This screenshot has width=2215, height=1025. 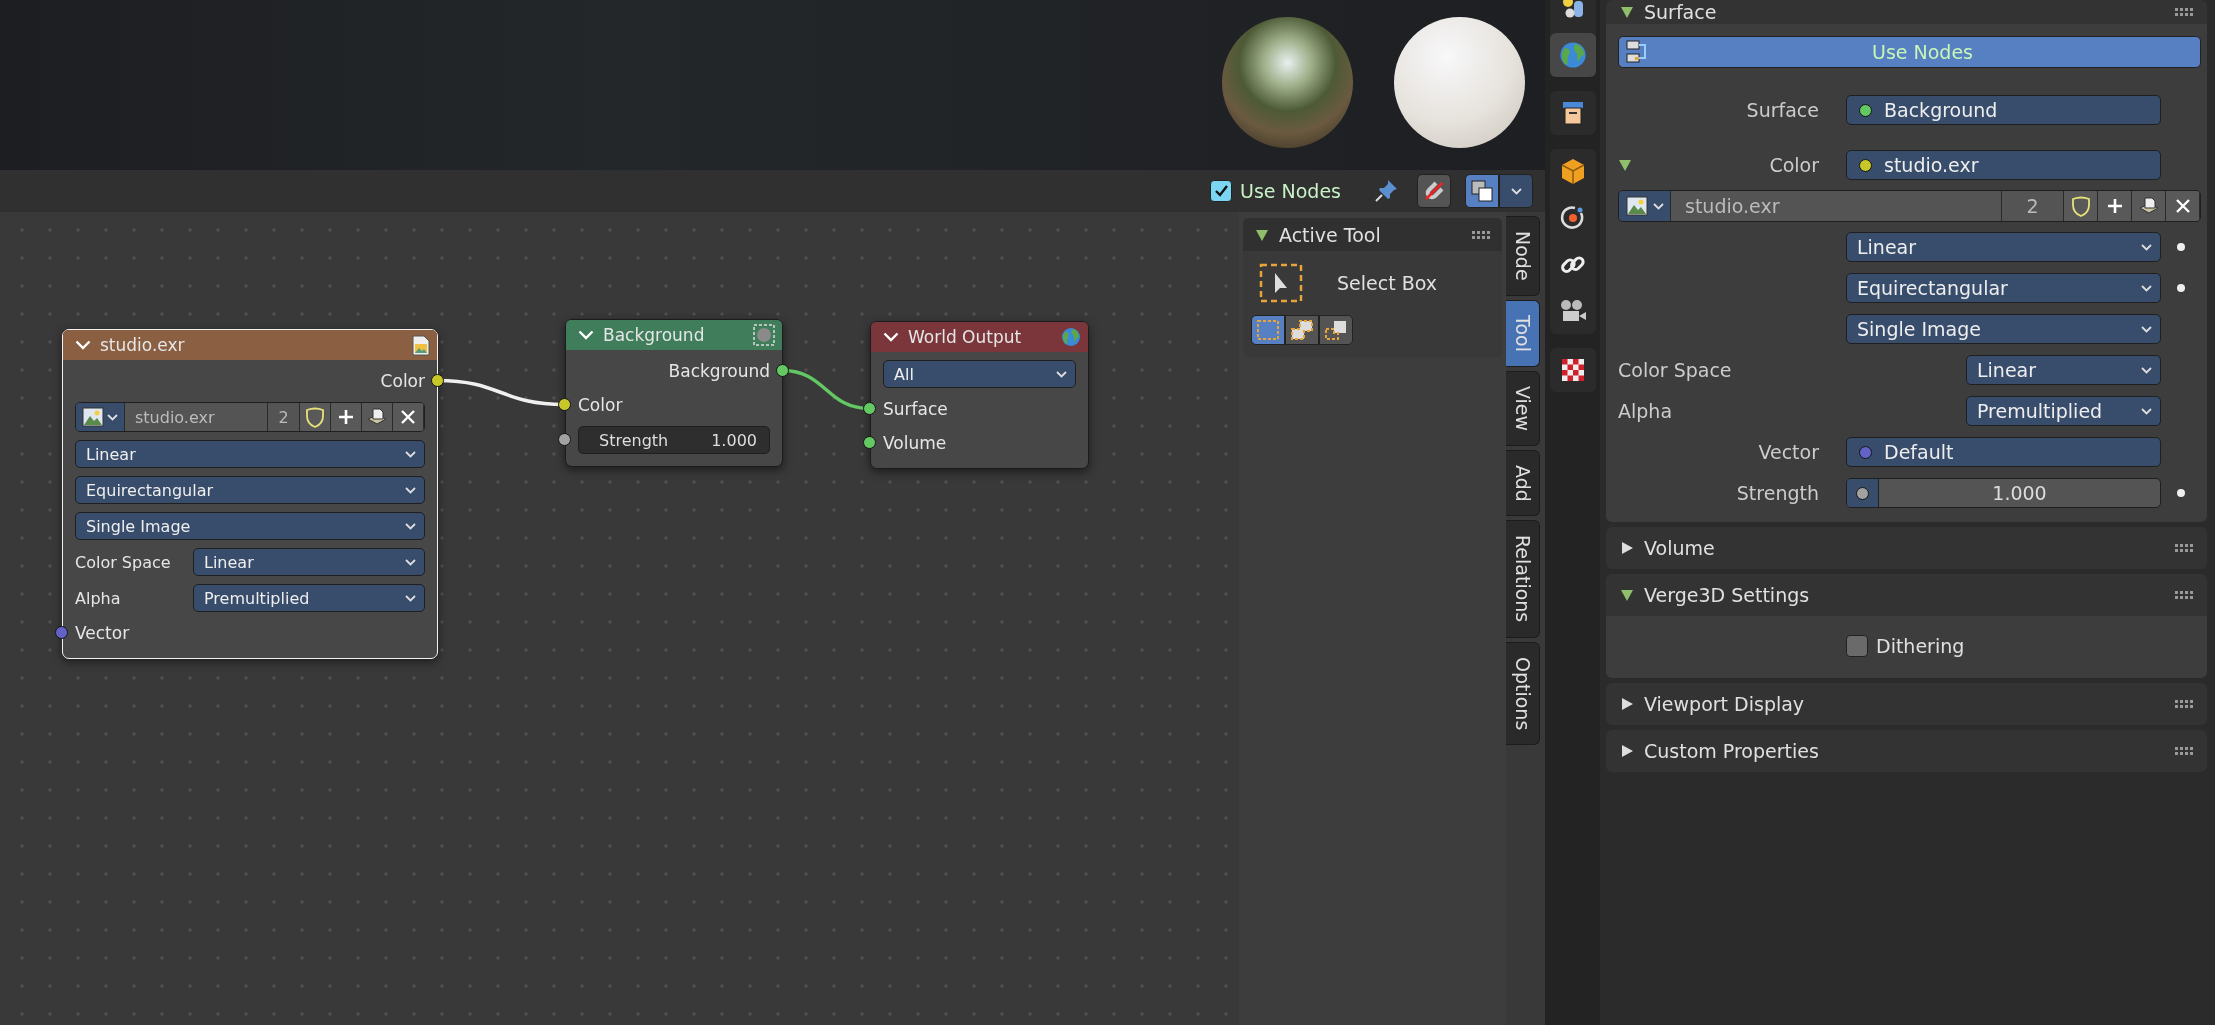 I want to click on node: studio.exr Color studio.exr 2 Linear Equirectangular Single Image Color Space Linear Alpha Premultiplied Vector, so click(x=250, y=494).